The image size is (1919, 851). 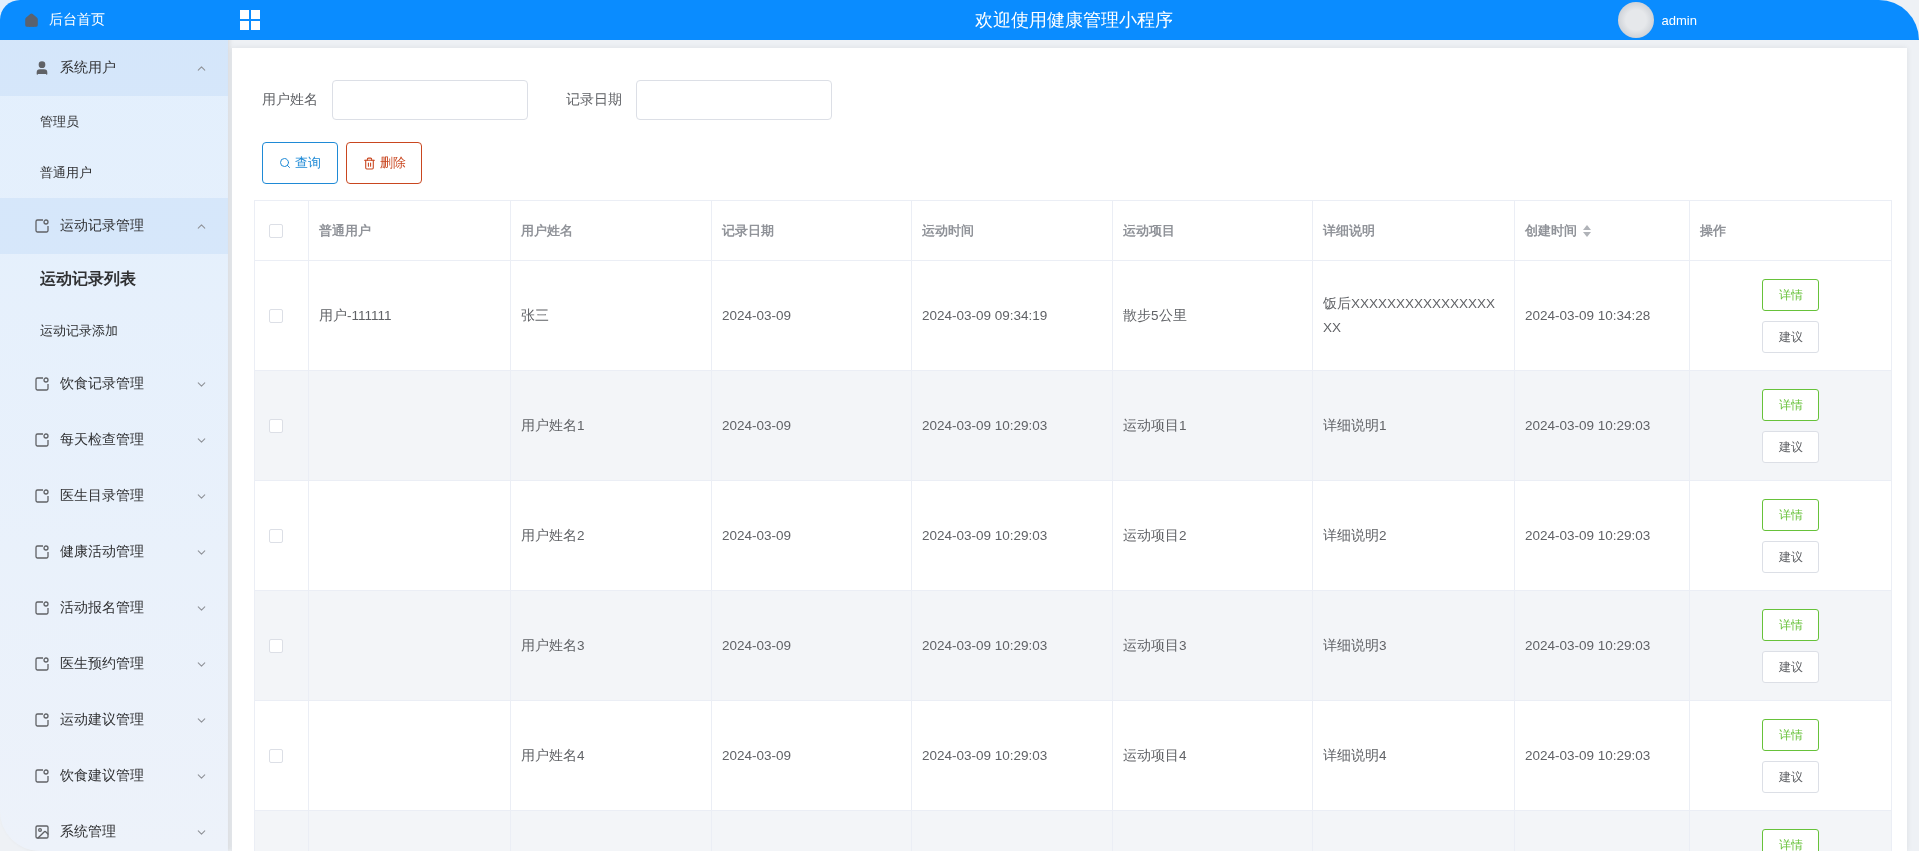 I want to click on menu-item: 运动记录列表, so click(x=114, y=279).